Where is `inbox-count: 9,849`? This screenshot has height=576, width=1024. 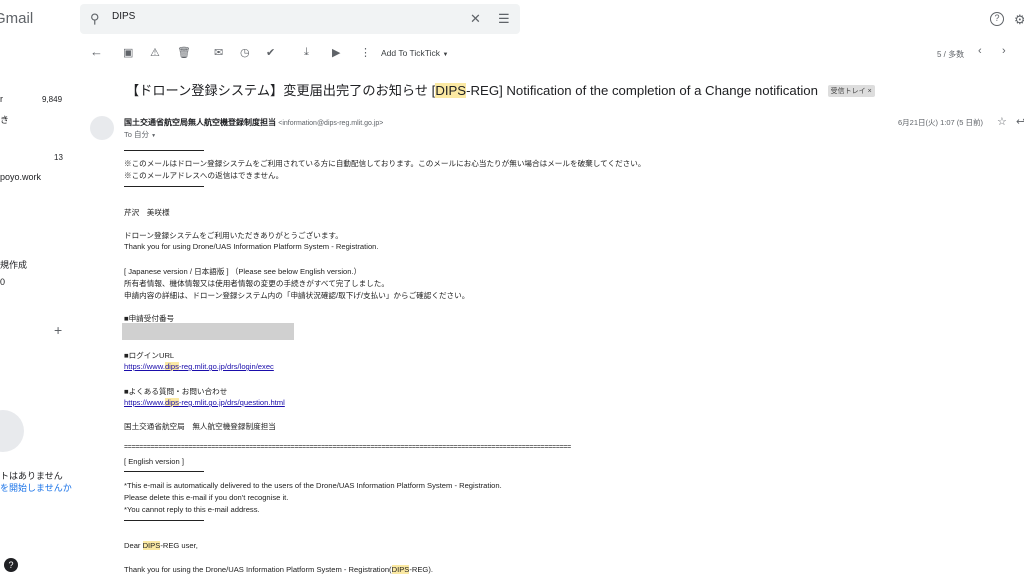
inbox-count: 9,849 is located at coordinates (52, 99).